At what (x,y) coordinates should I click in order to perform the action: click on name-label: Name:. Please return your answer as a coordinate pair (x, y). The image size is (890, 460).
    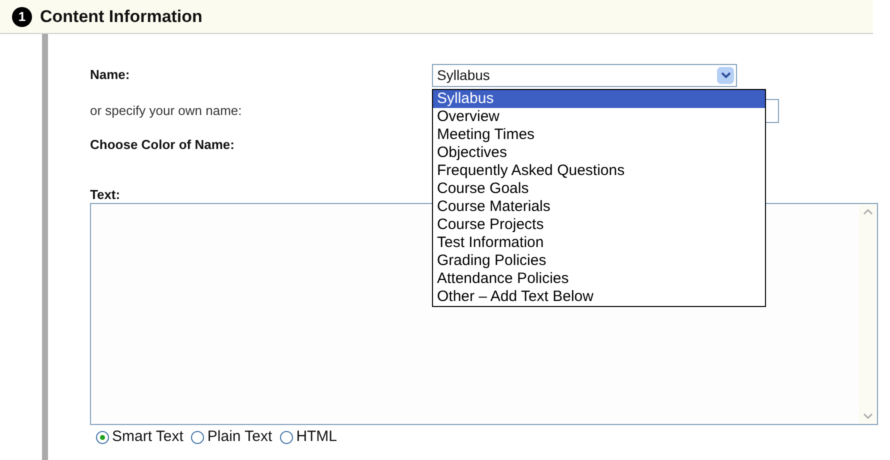
    Looking at the image, I should click on (110, 75).